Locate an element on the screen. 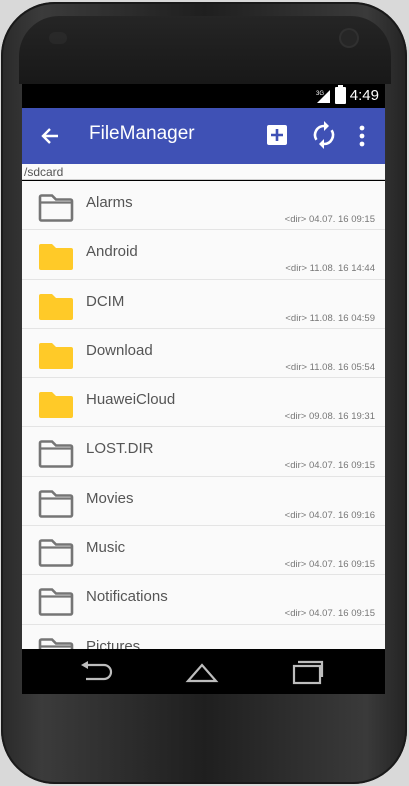 The image size is (409, 786). front-camera-icon is located at coordinates (349, 38).